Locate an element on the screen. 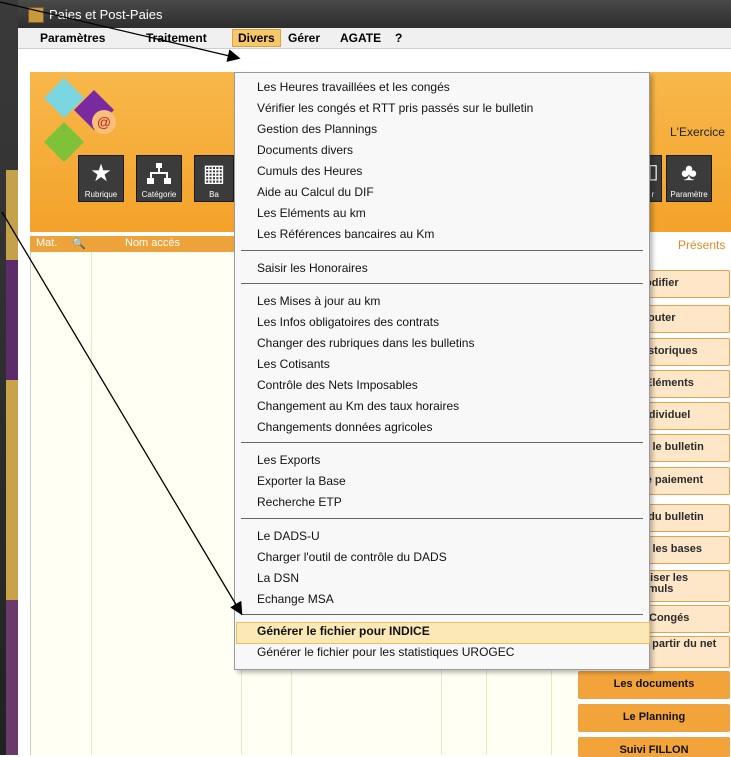 The height and width of the screenshot is (757, 731). menu-item-dsn: La DSN is located at coordinates (278, 578).